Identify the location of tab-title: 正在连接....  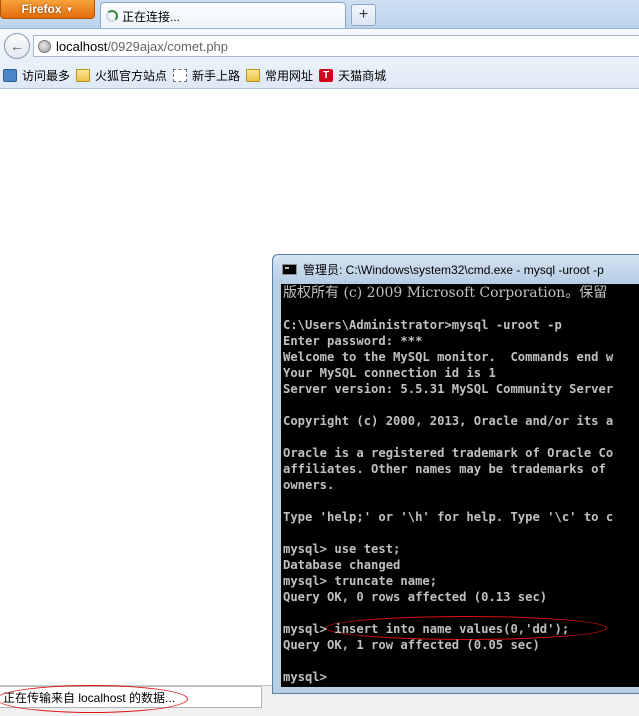
(151, 16).